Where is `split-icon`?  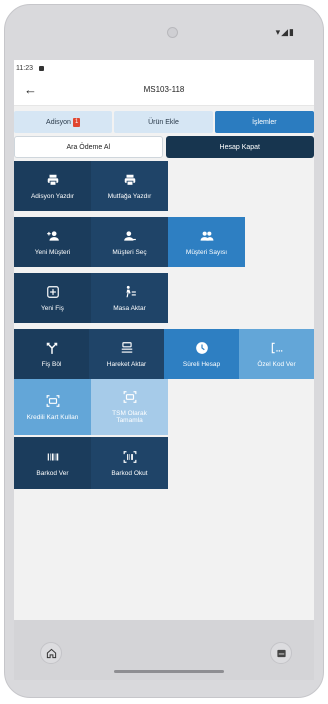
split-icon is located at coordinates (51, 348).